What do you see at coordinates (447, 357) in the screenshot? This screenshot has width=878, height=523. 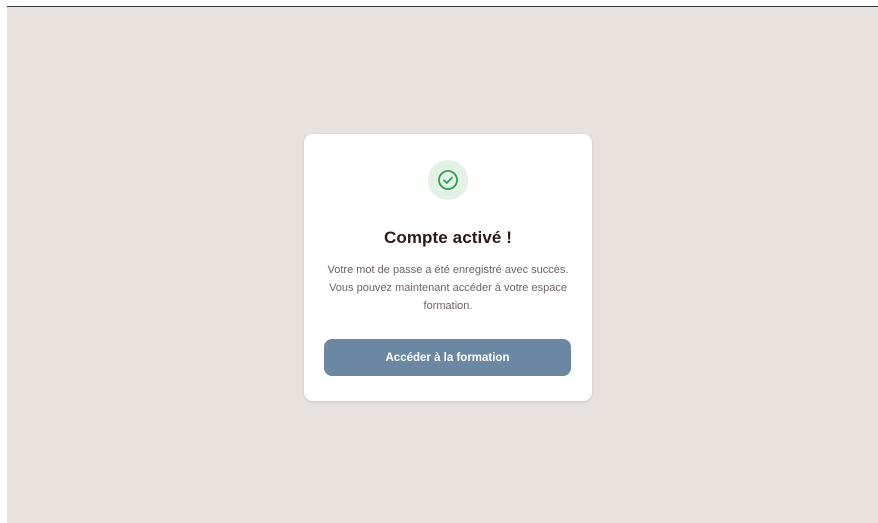 I see `access-training-button: Accéder à la formation` at bounding box center [447, 357].